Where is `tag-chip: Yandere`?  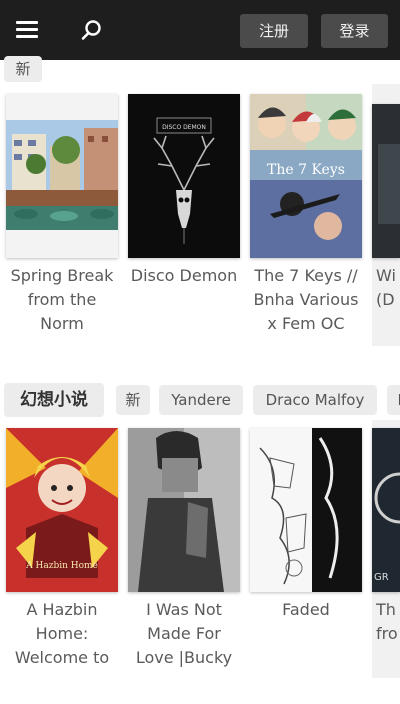 tag-chip: Yandere is located at coordinates (201, 400).